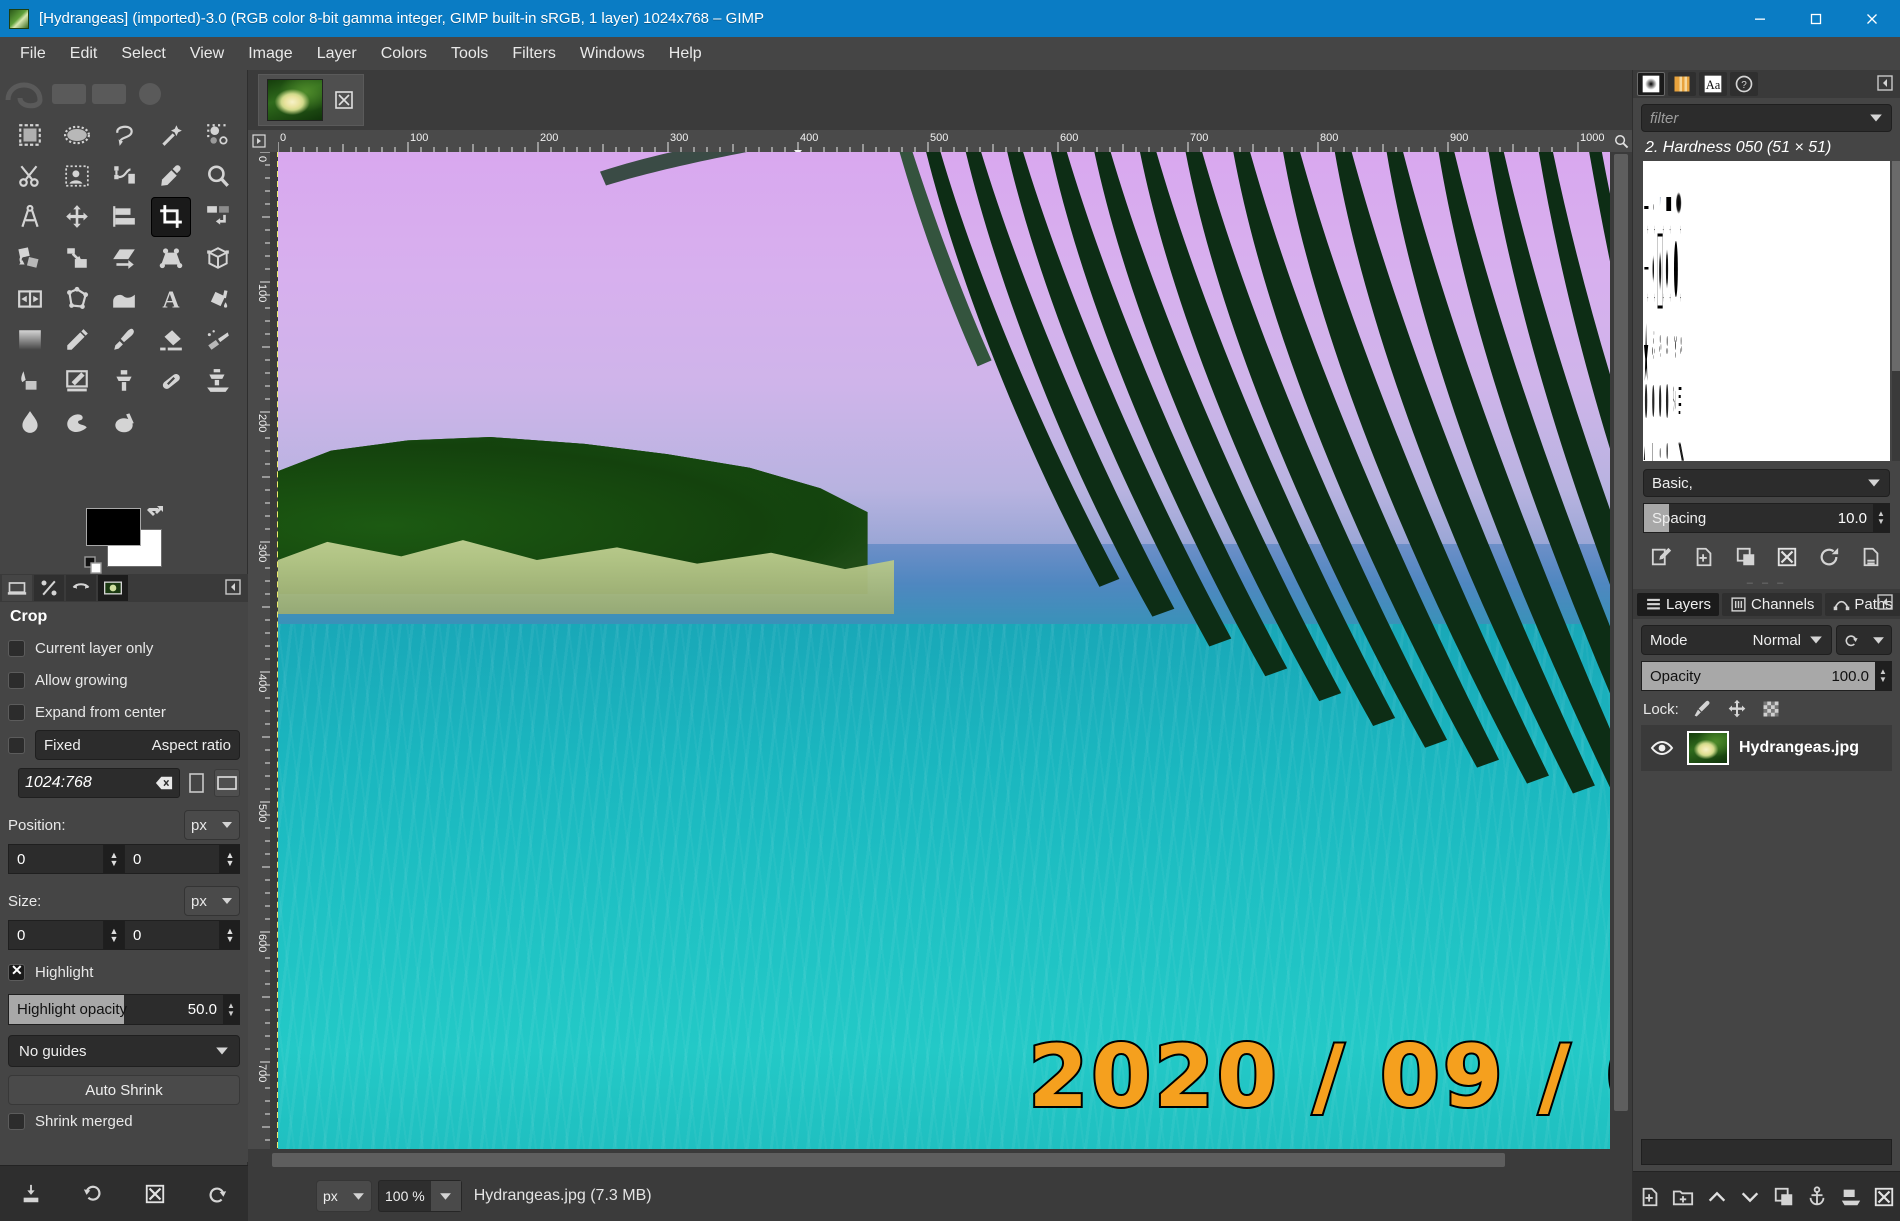 The height and width of the screenshot is (1221, 1900). Describe the element at coordinates (1881, 518) in the screenshot. I see `spacing-stepper: ▲ ▼` at that location.